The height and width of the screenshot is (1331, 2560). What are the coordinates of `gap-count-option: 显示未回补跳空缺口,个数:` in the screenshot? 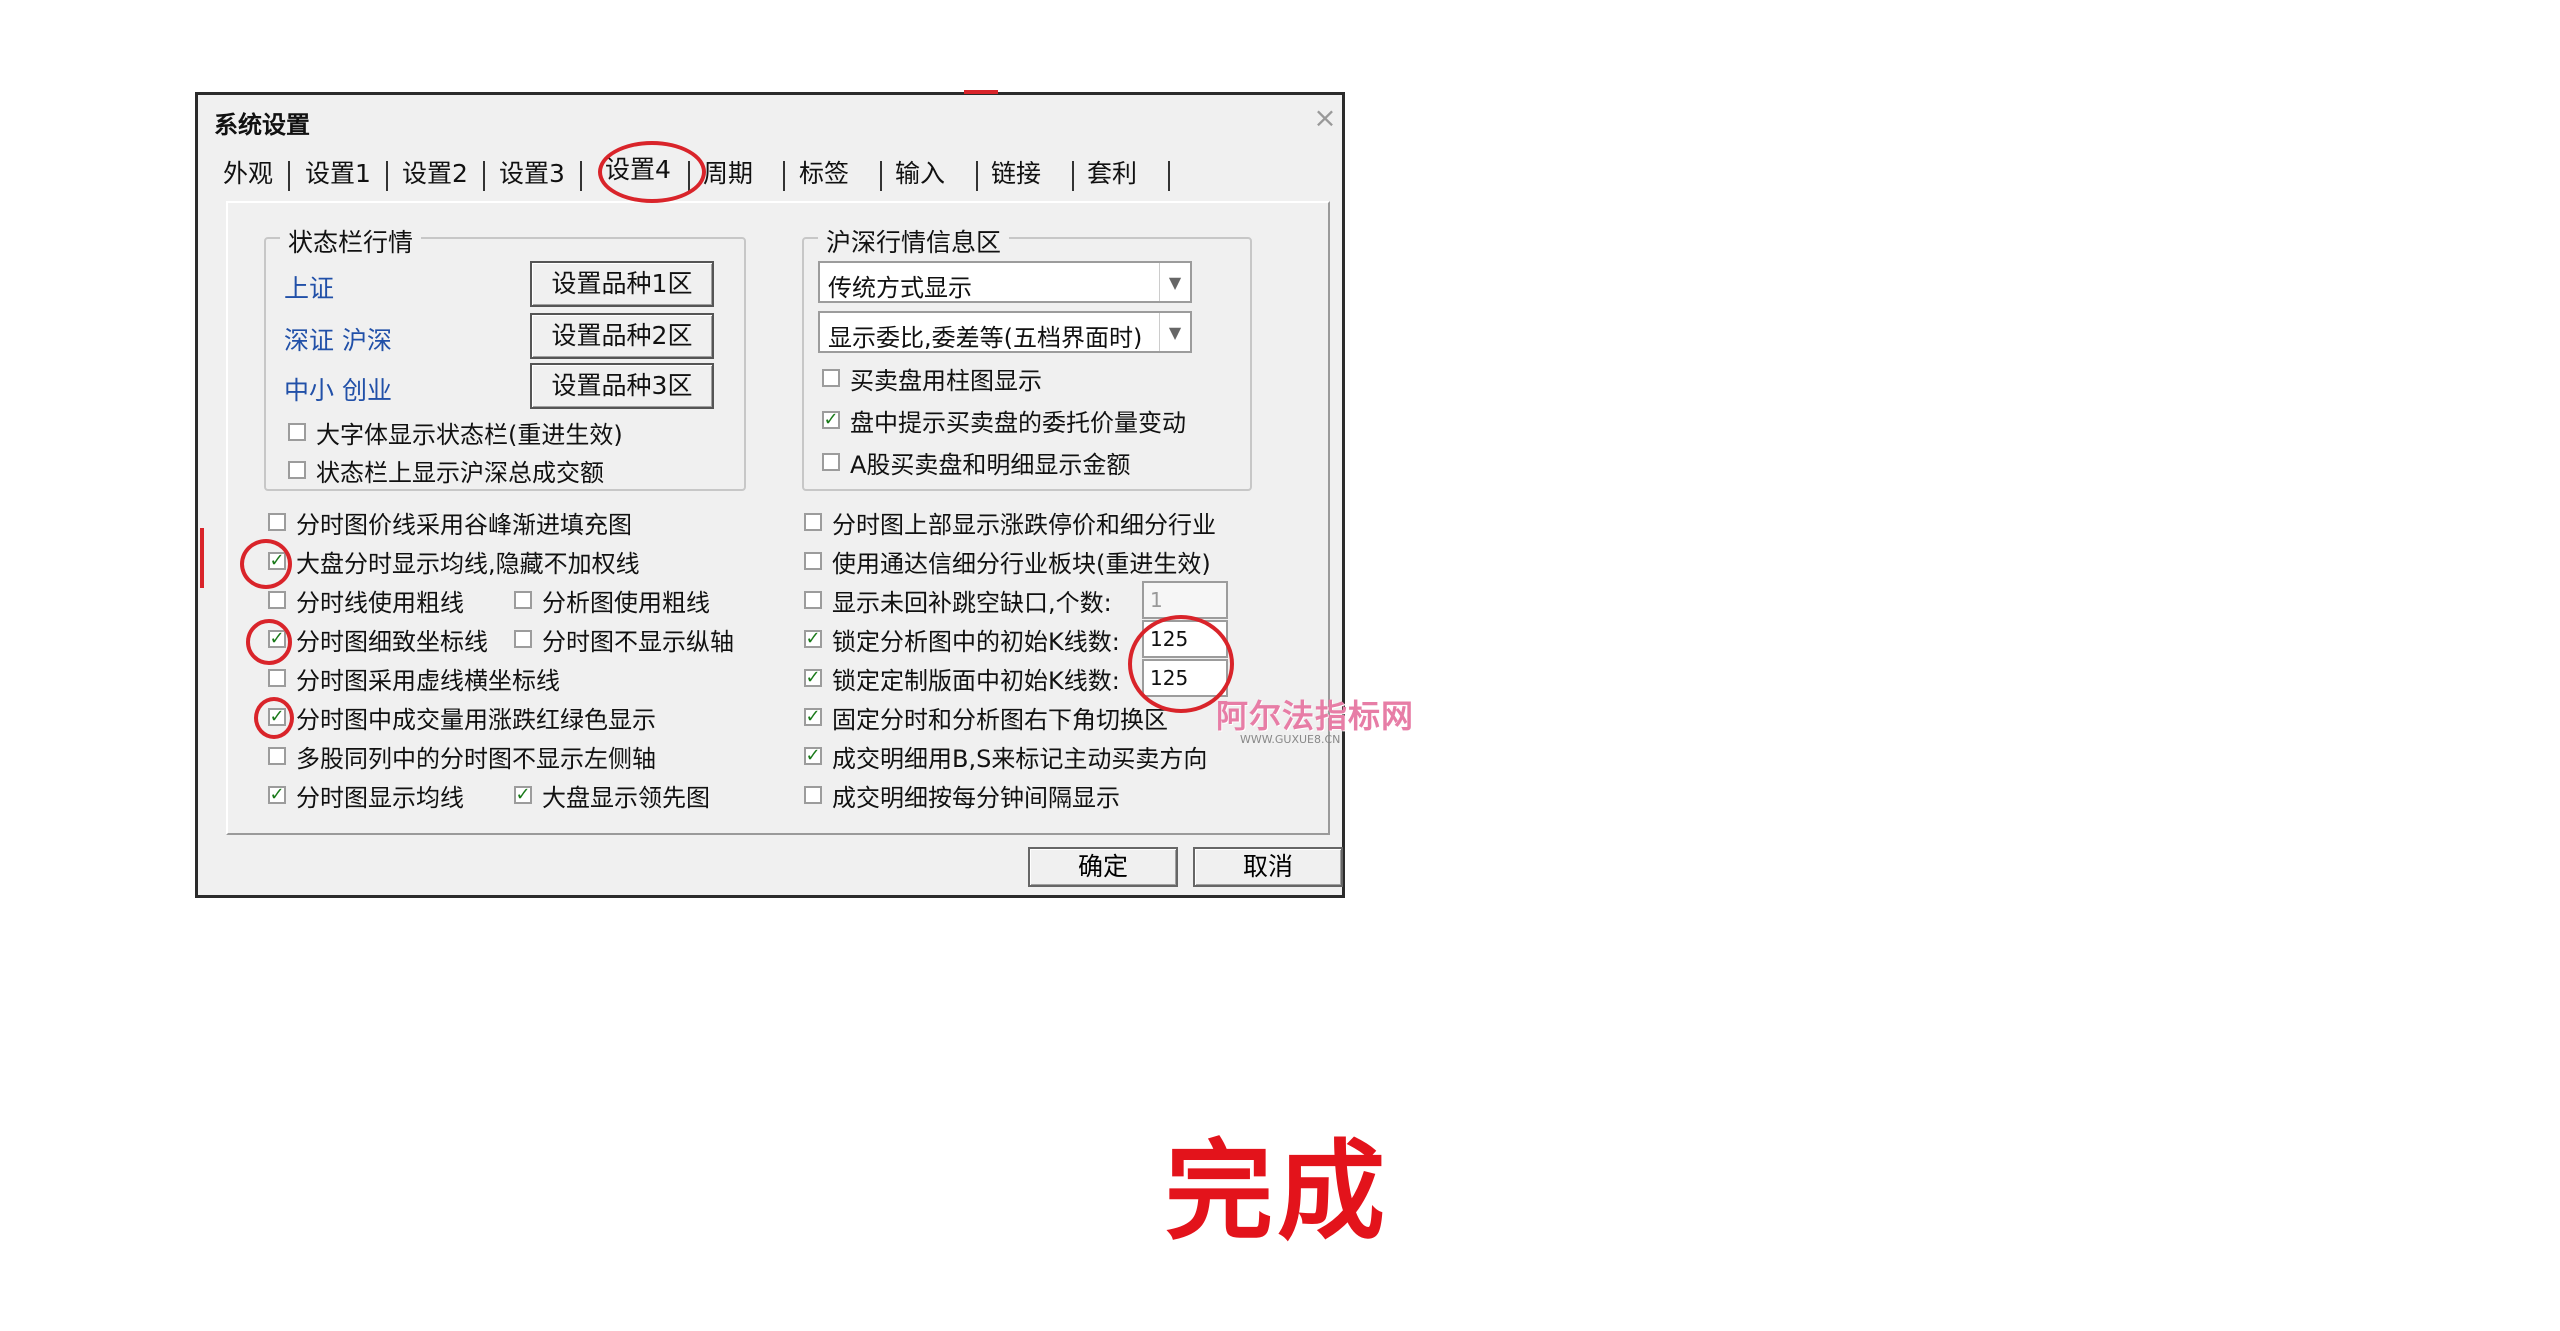 It's located at (958, 601).